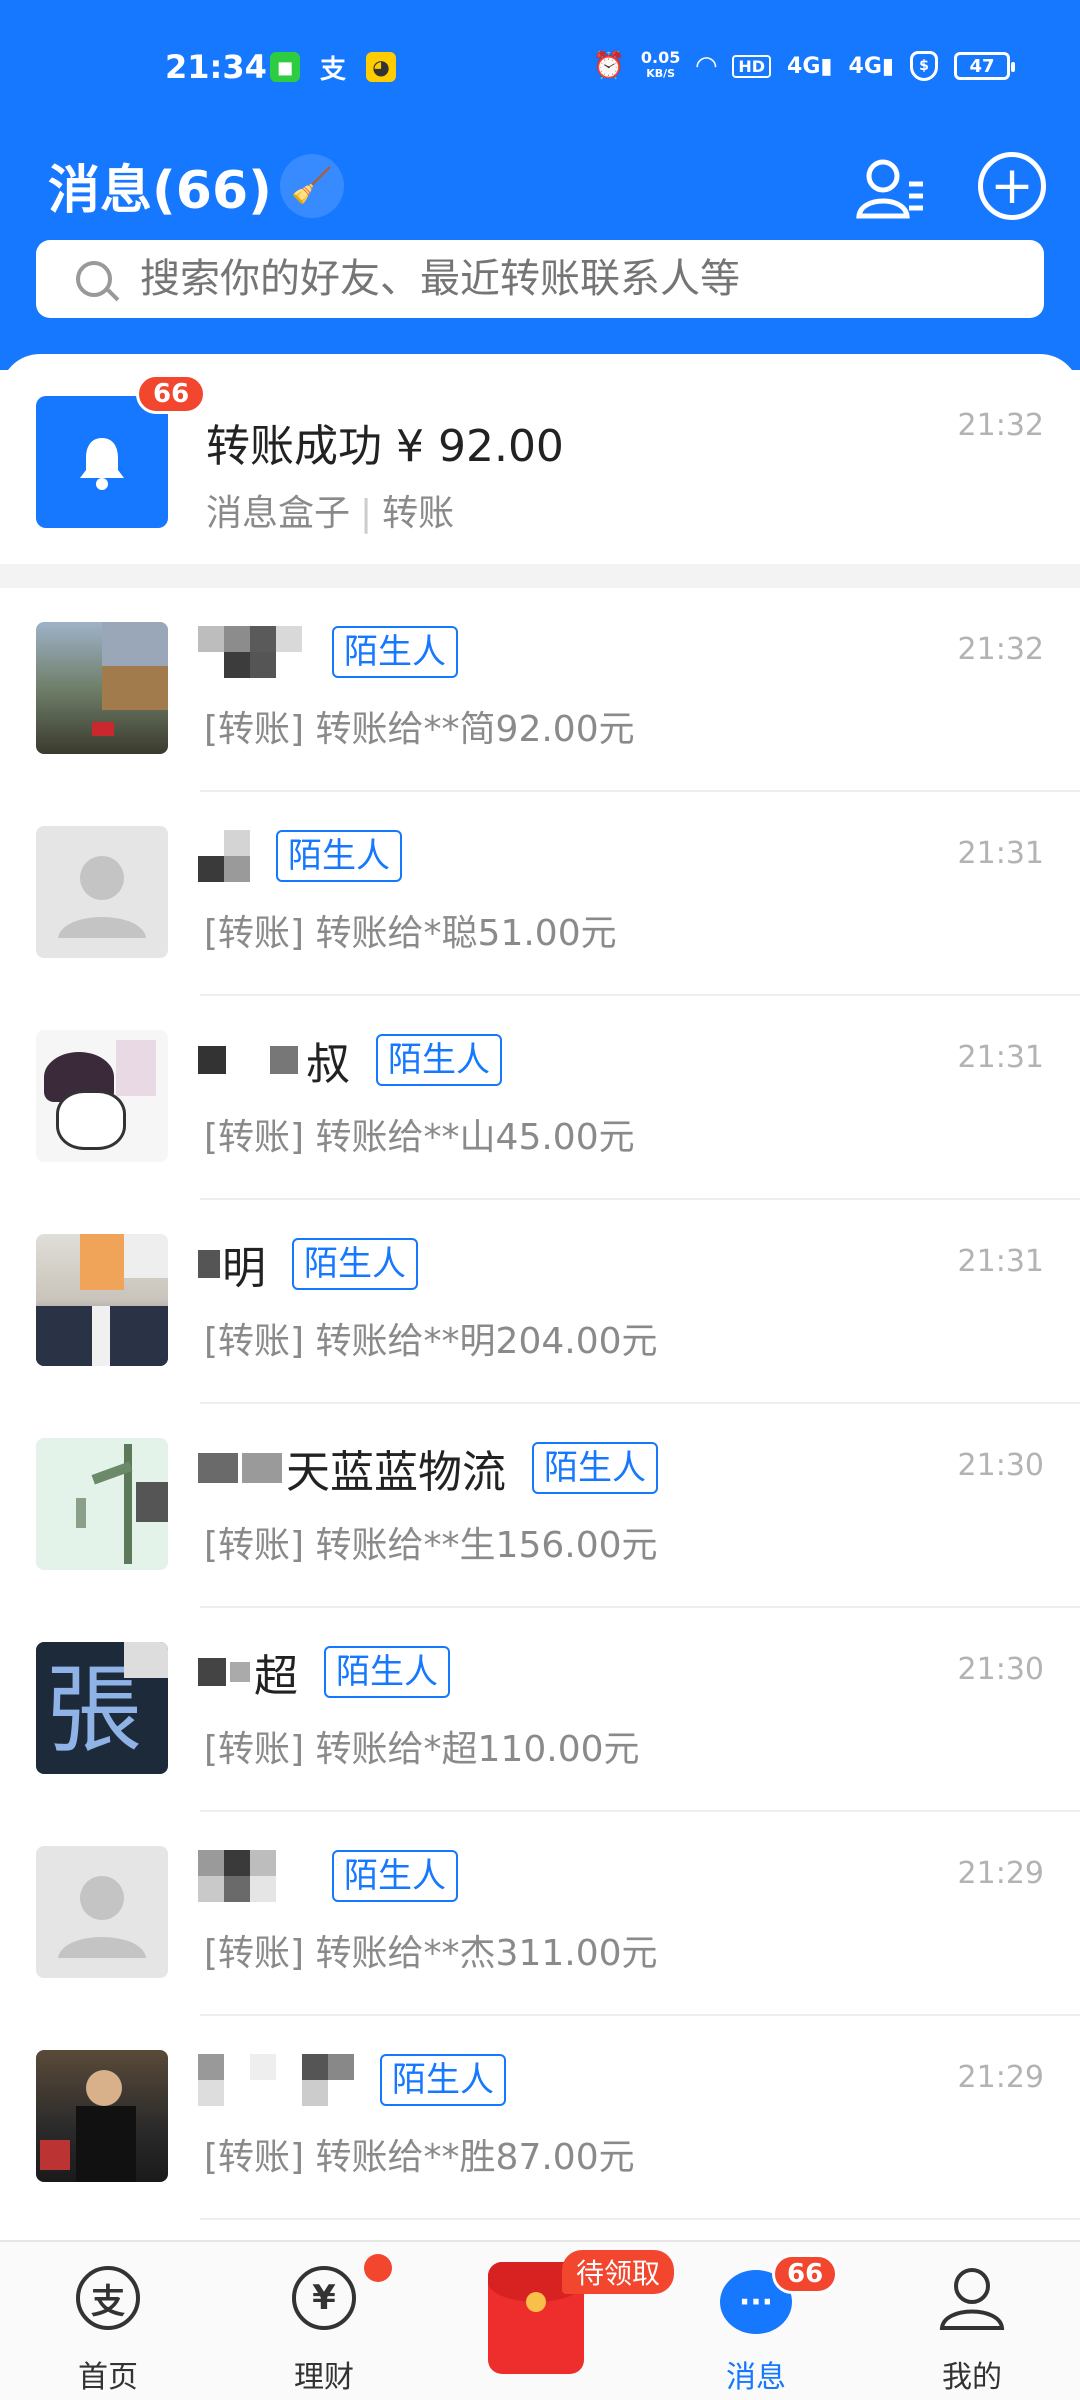  I want to click on search-input, so click(570, 279).